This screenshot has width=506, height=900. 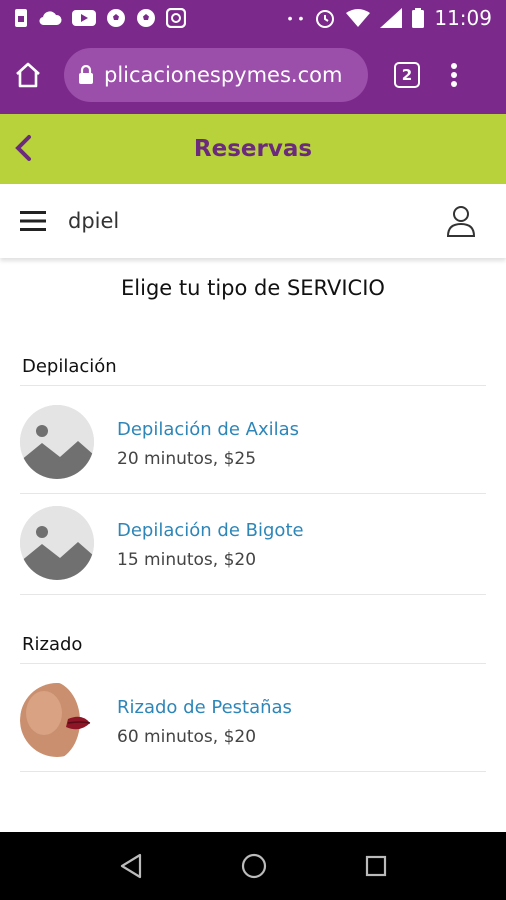 I want to click on instagram-icon, so click(x=176, y=18).